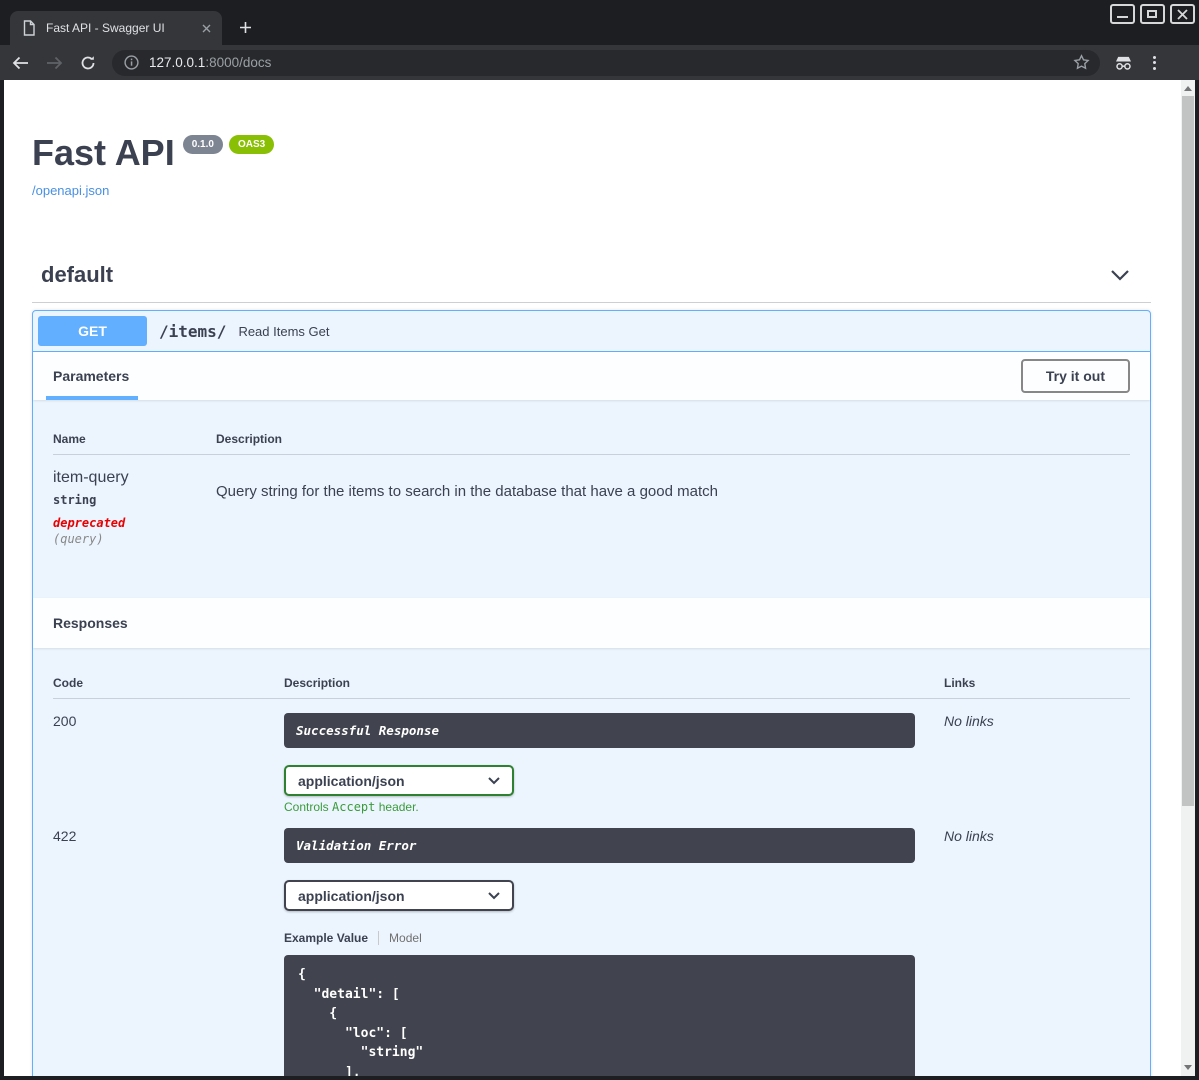 The image size is (1199, 1080). I want to click on accept-header-hint: Controls Accept header., so click(351, 807).